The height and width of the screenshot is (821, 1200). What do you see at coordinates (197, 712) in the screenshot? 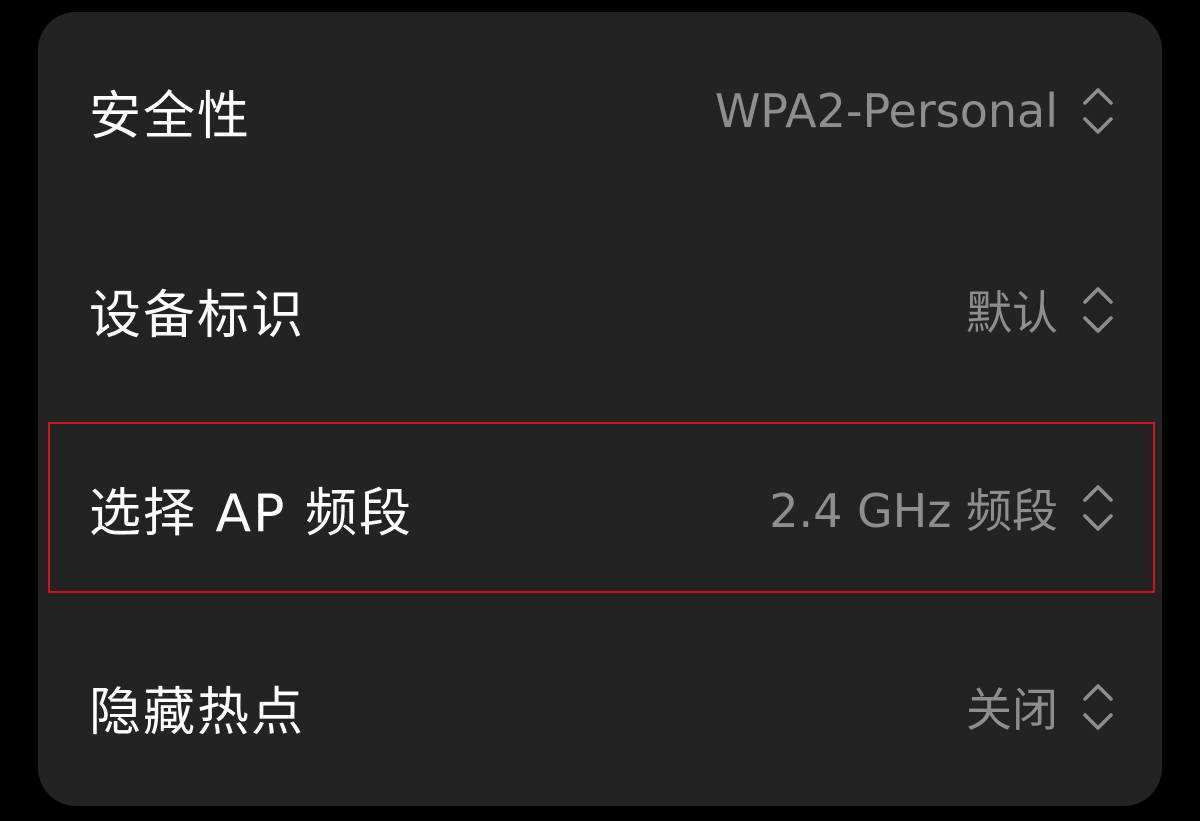
I see `hide-hotspot-label: 隐藏热点` at bounding box center [197, 712].